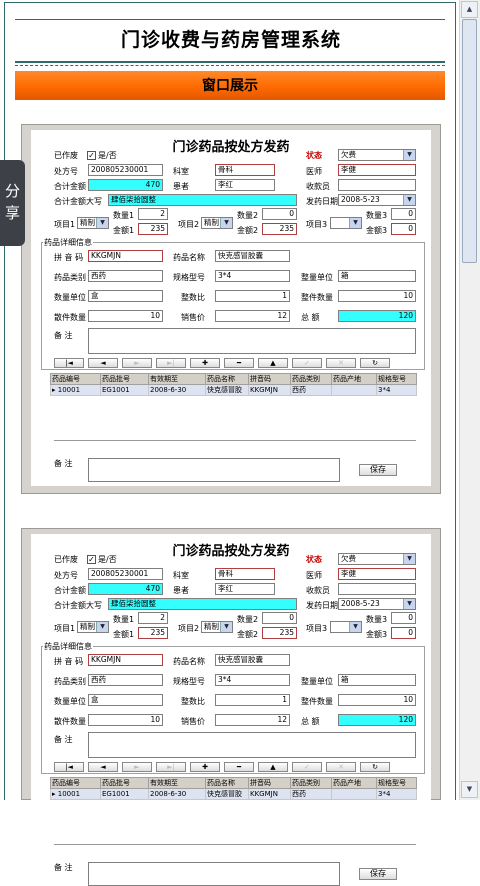 This screenshot has width=480, height=886. I want to click on share-tab: 分享, so click(12, 203).